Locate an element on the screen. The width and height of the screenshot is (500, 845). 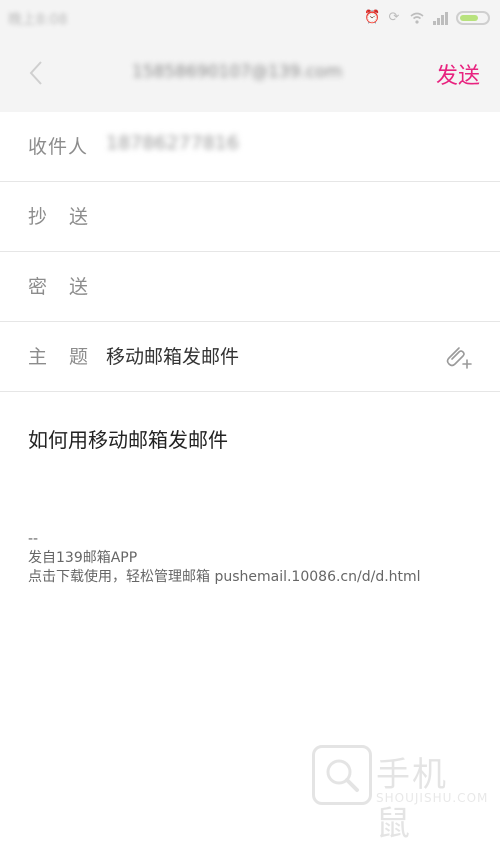
compose-header: 15858690107@139.com 发送 is located at coordinates (250, 74).